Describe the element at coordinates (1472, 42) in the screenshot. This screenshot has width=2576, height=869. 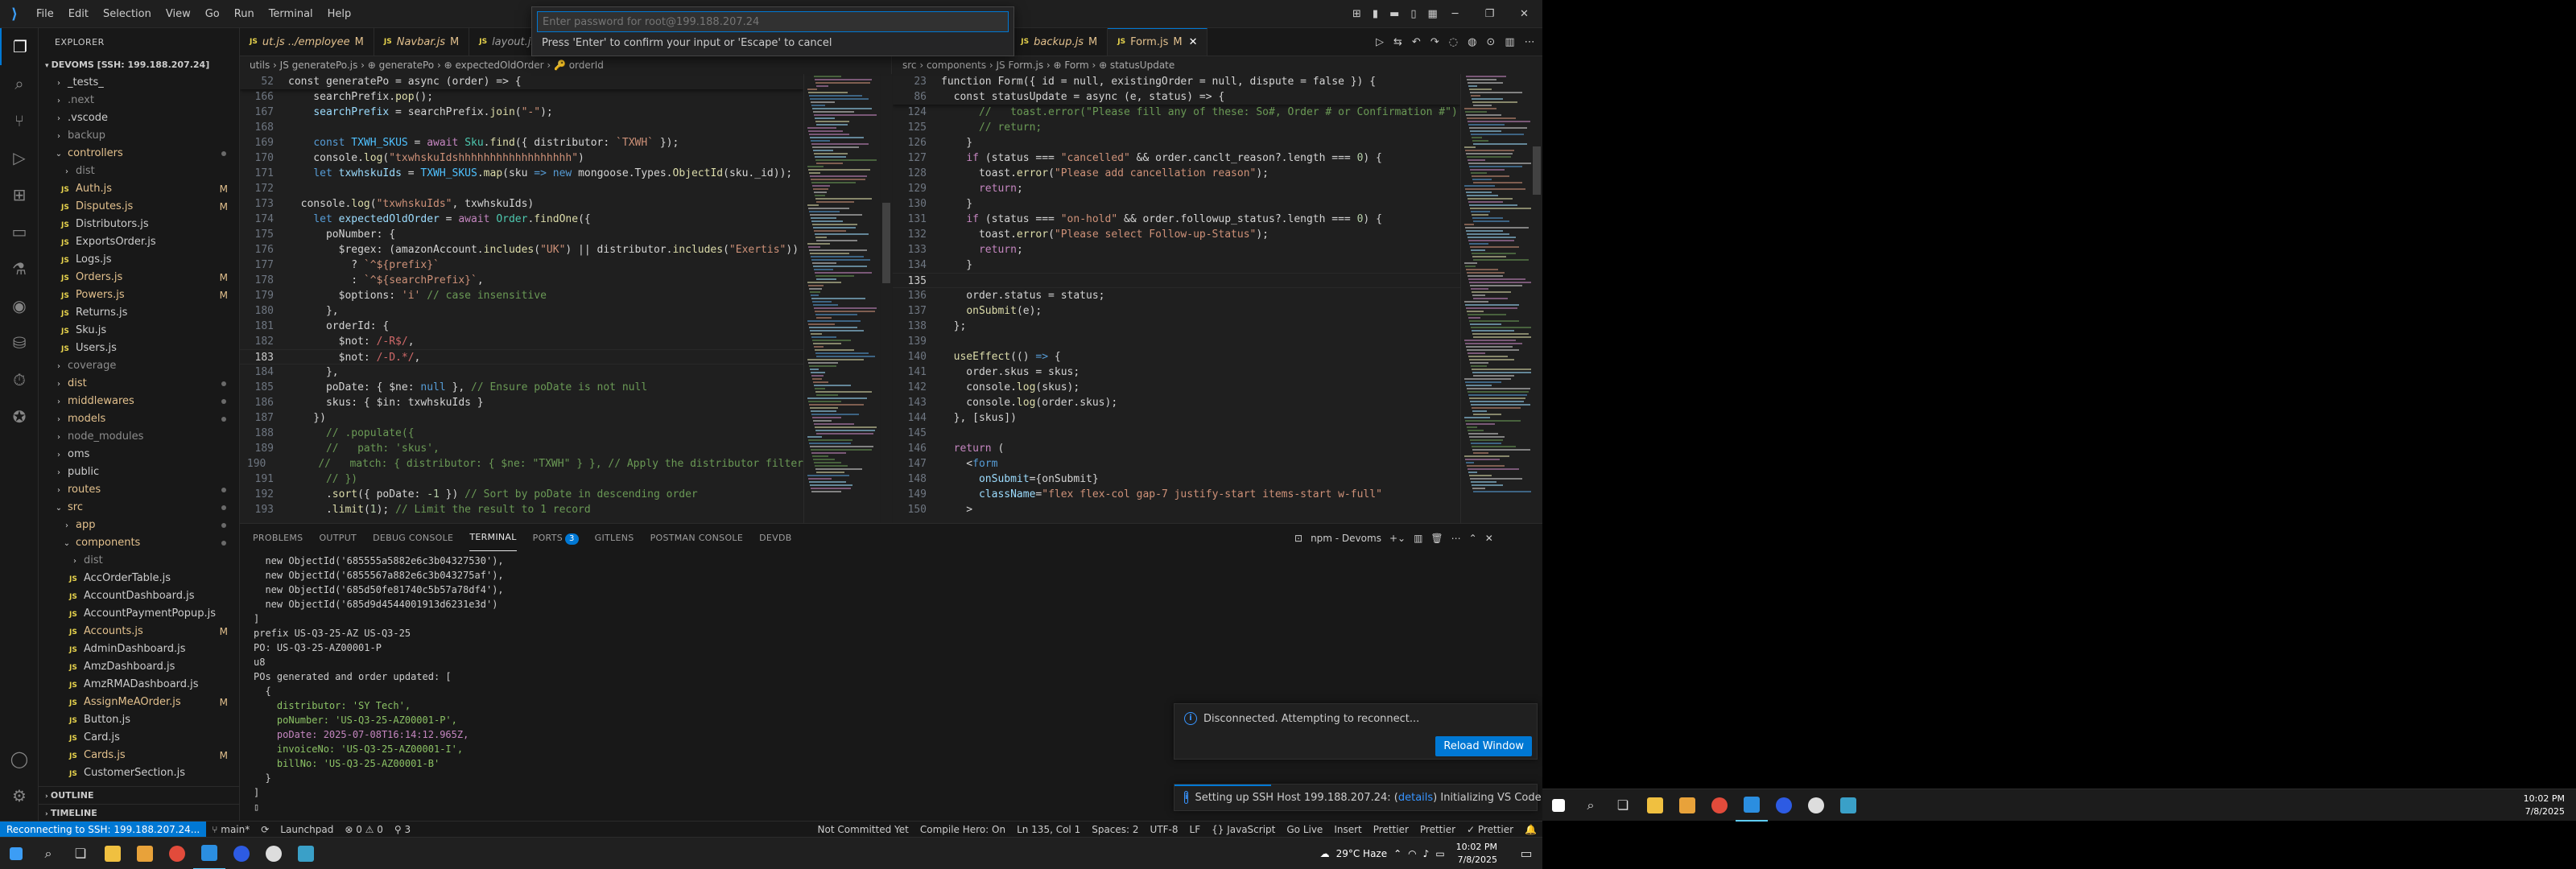
I see `open-changes-icon: ◍` at that location.